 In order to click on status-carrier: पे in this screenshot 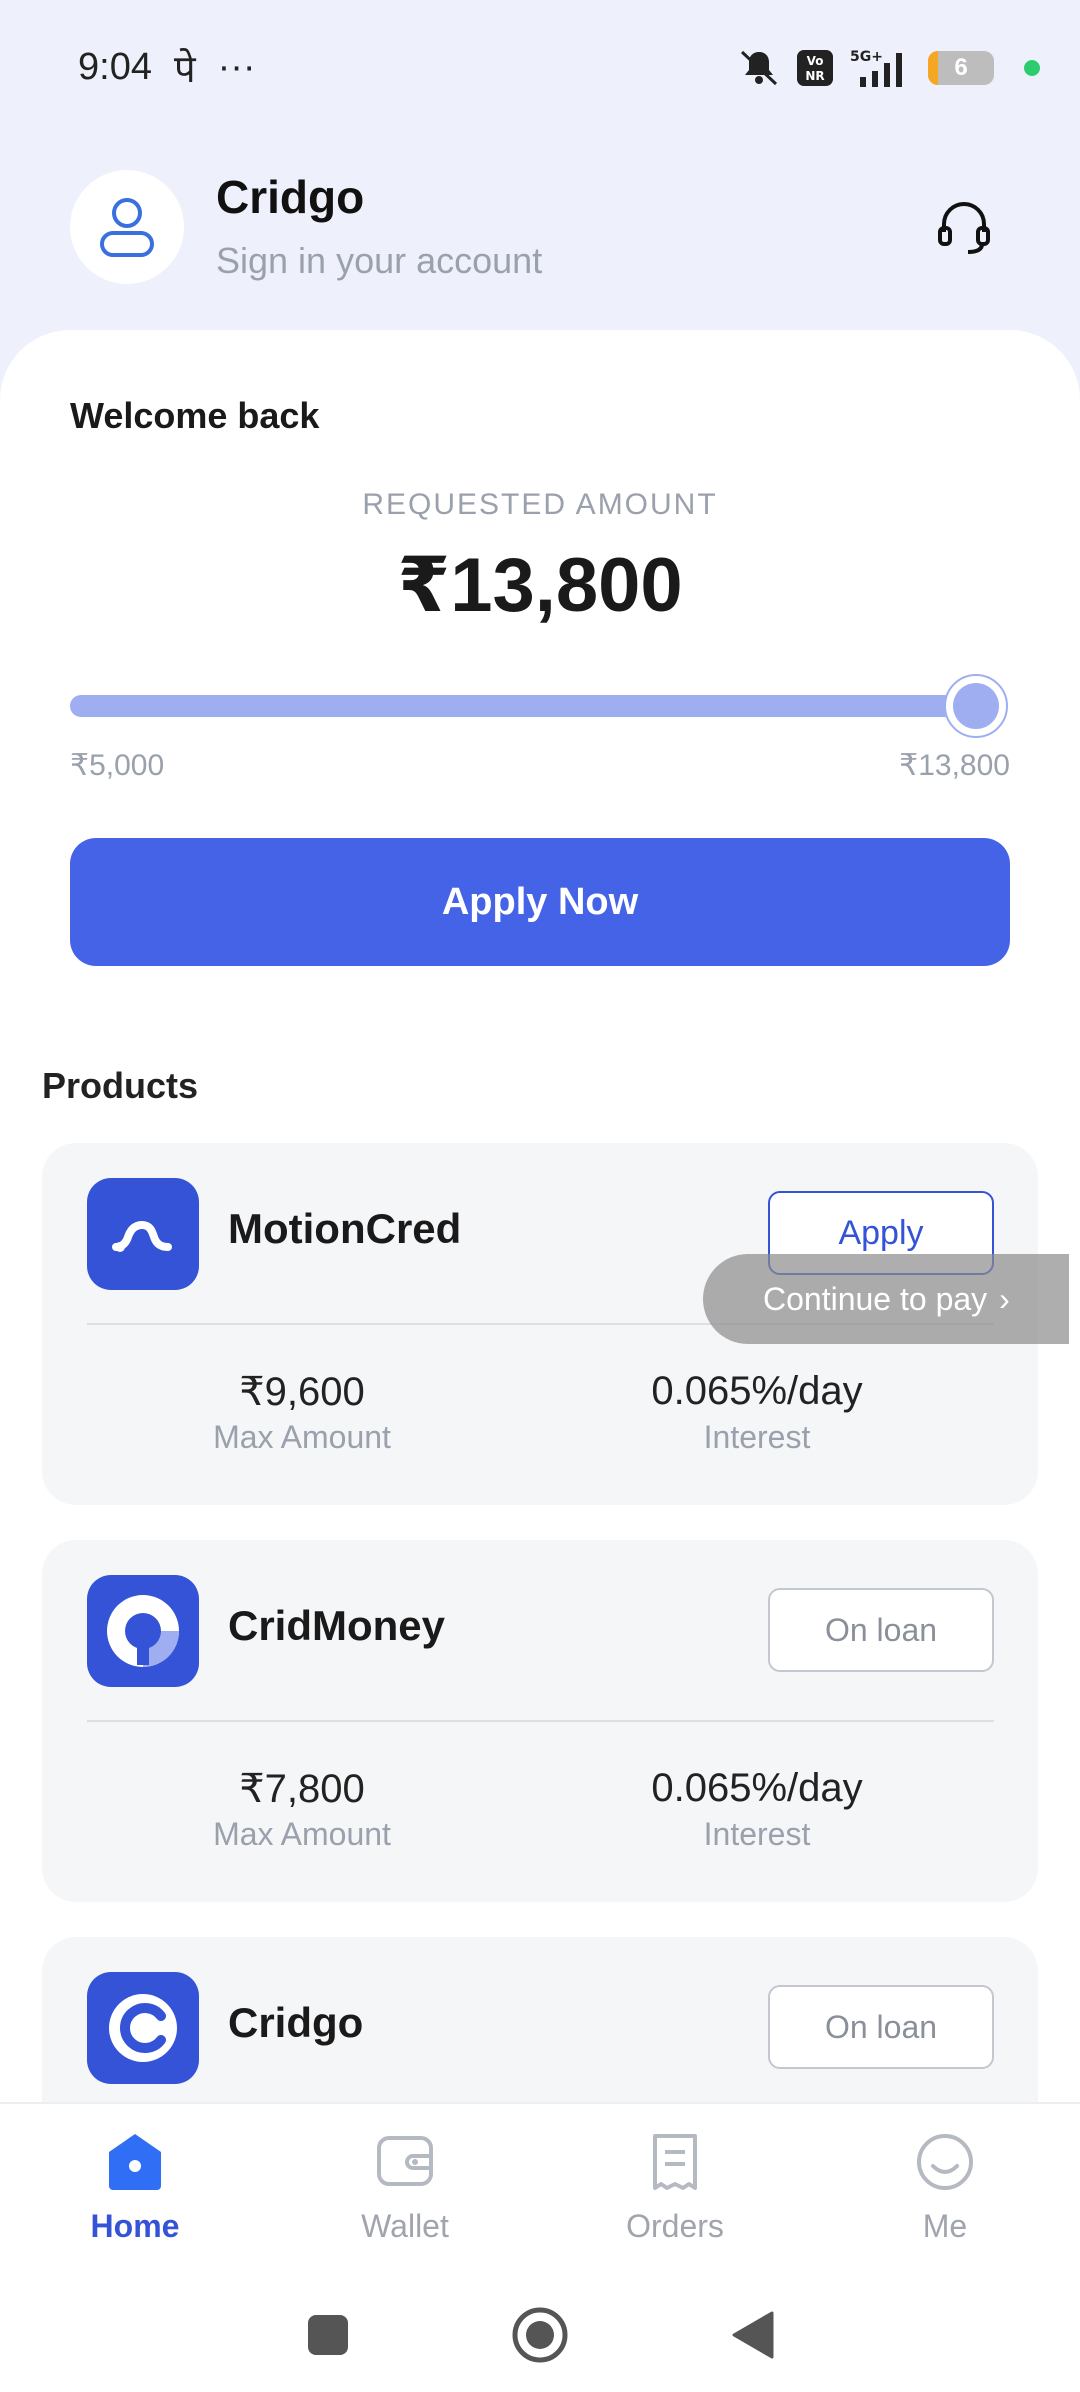, I will do `click(184, 69)`.